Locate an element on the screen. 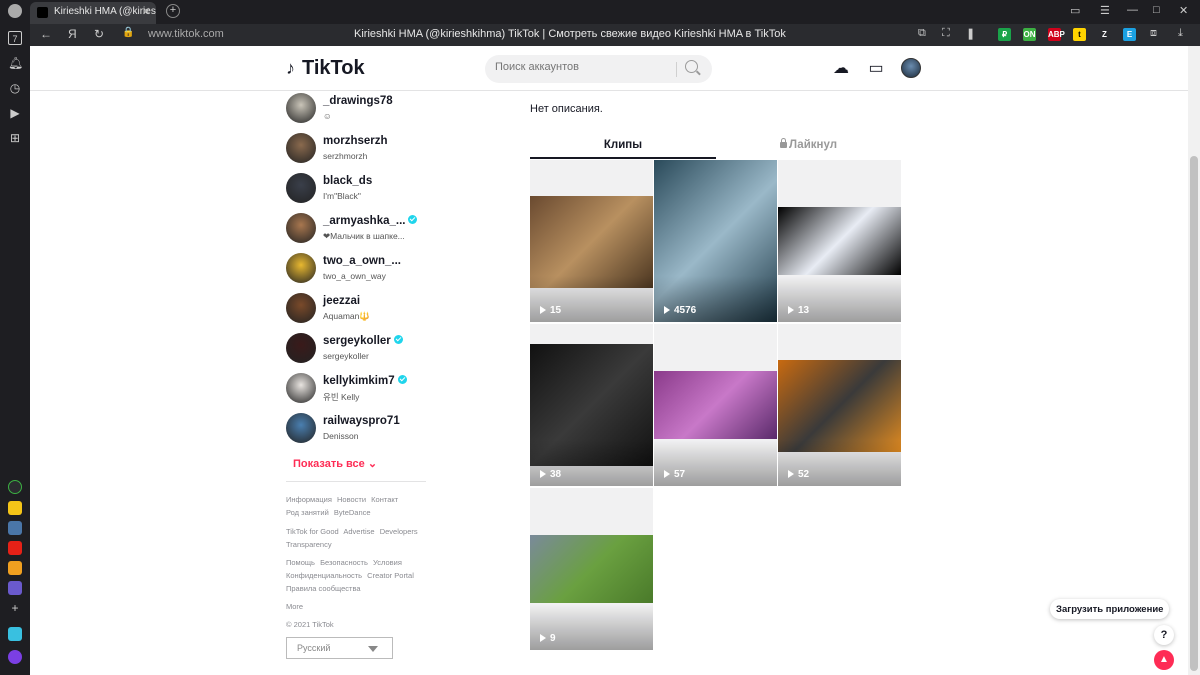 The image size is (1200, 675). ruble-ext-icon: ₽ is located at coordinates (1004, 34).